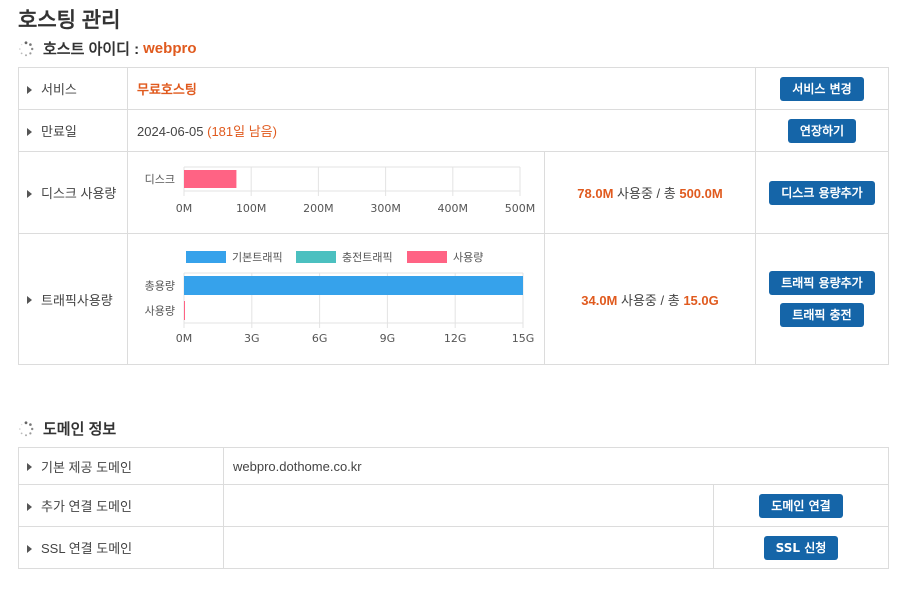 The height and width of the screenshot is (596, 922). Describe the element at coordinates (160, 286) in the screenshot. I see `y-category-label: 총용량` at that location.